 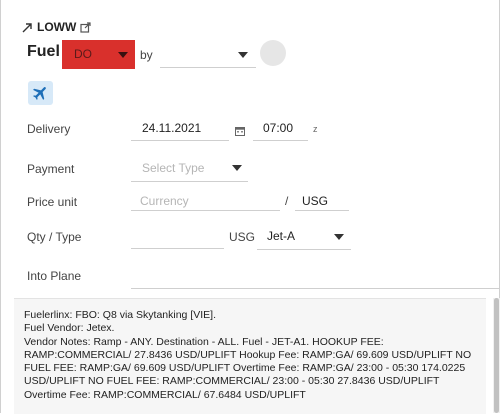 I want to click on timezone-label: z, so click(x=315, y=129).